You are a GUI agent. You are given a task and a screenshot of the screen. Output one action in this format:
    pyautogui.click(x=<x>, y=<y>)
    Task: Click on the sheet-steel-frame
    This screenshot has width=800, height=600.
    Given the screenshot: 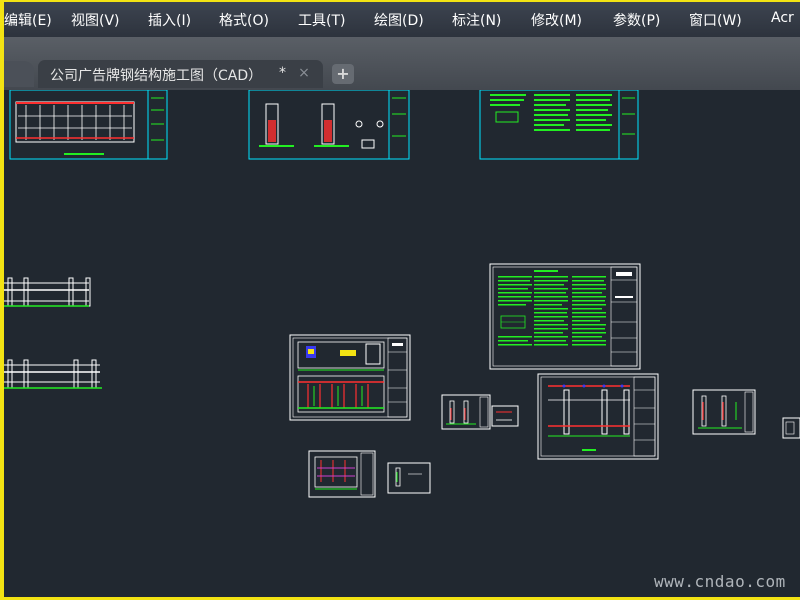 What is the action you would take?
    pyautogui.click(x=598, y=416)
    